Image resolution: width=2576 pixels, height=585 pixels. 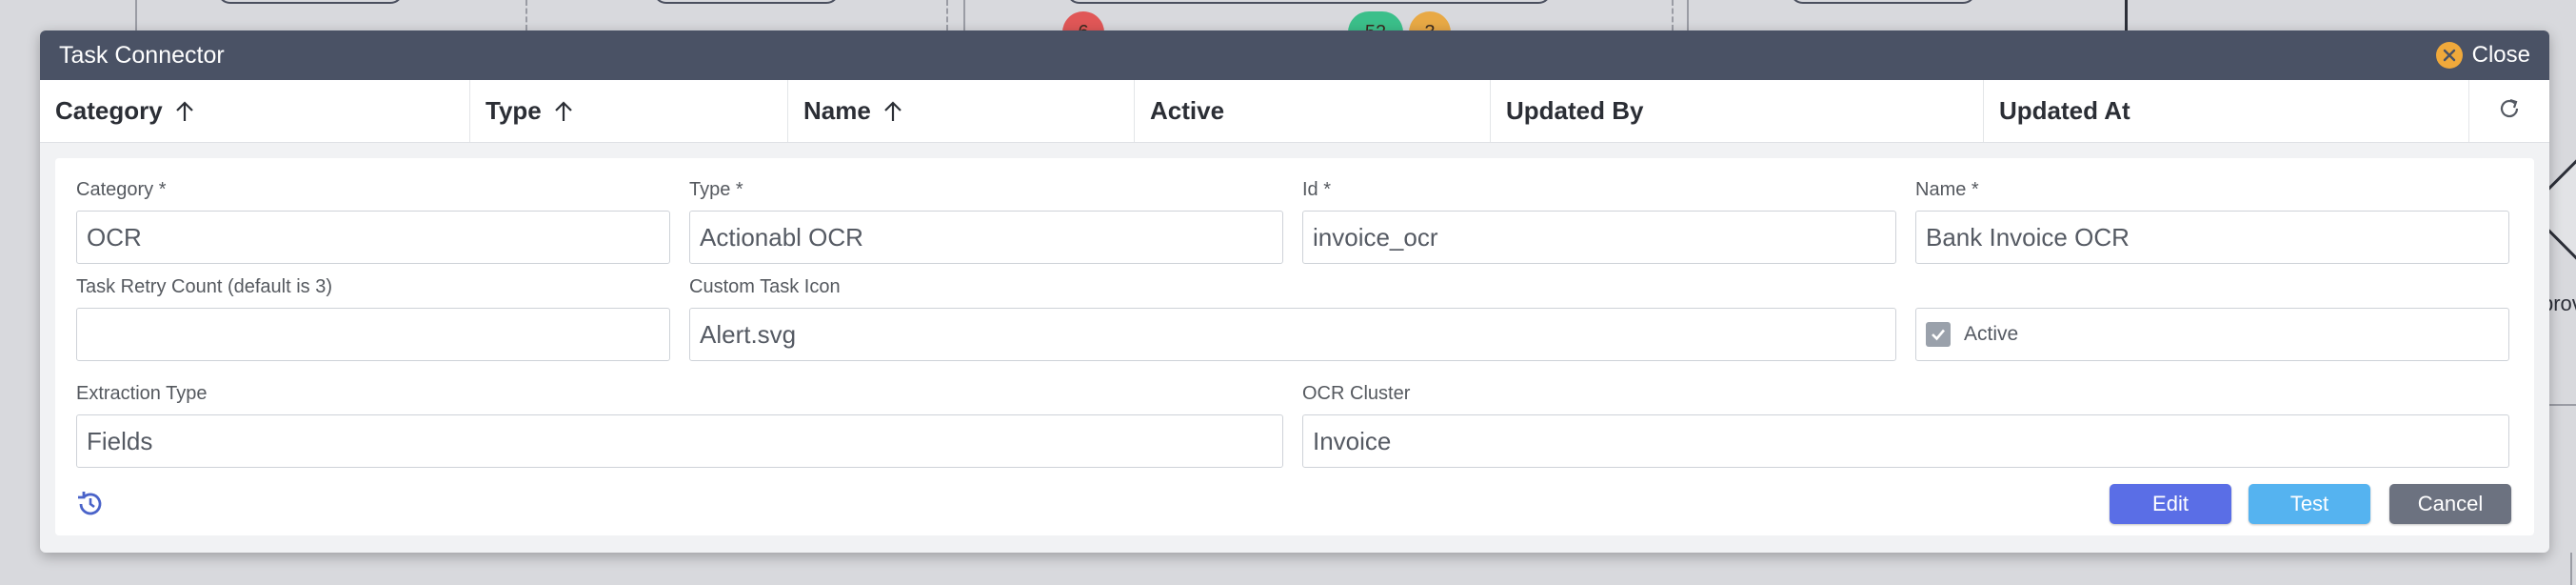 I want to click on retry-count-field-group: Task Retry Count (default is 3), so click(x=373, y=318).